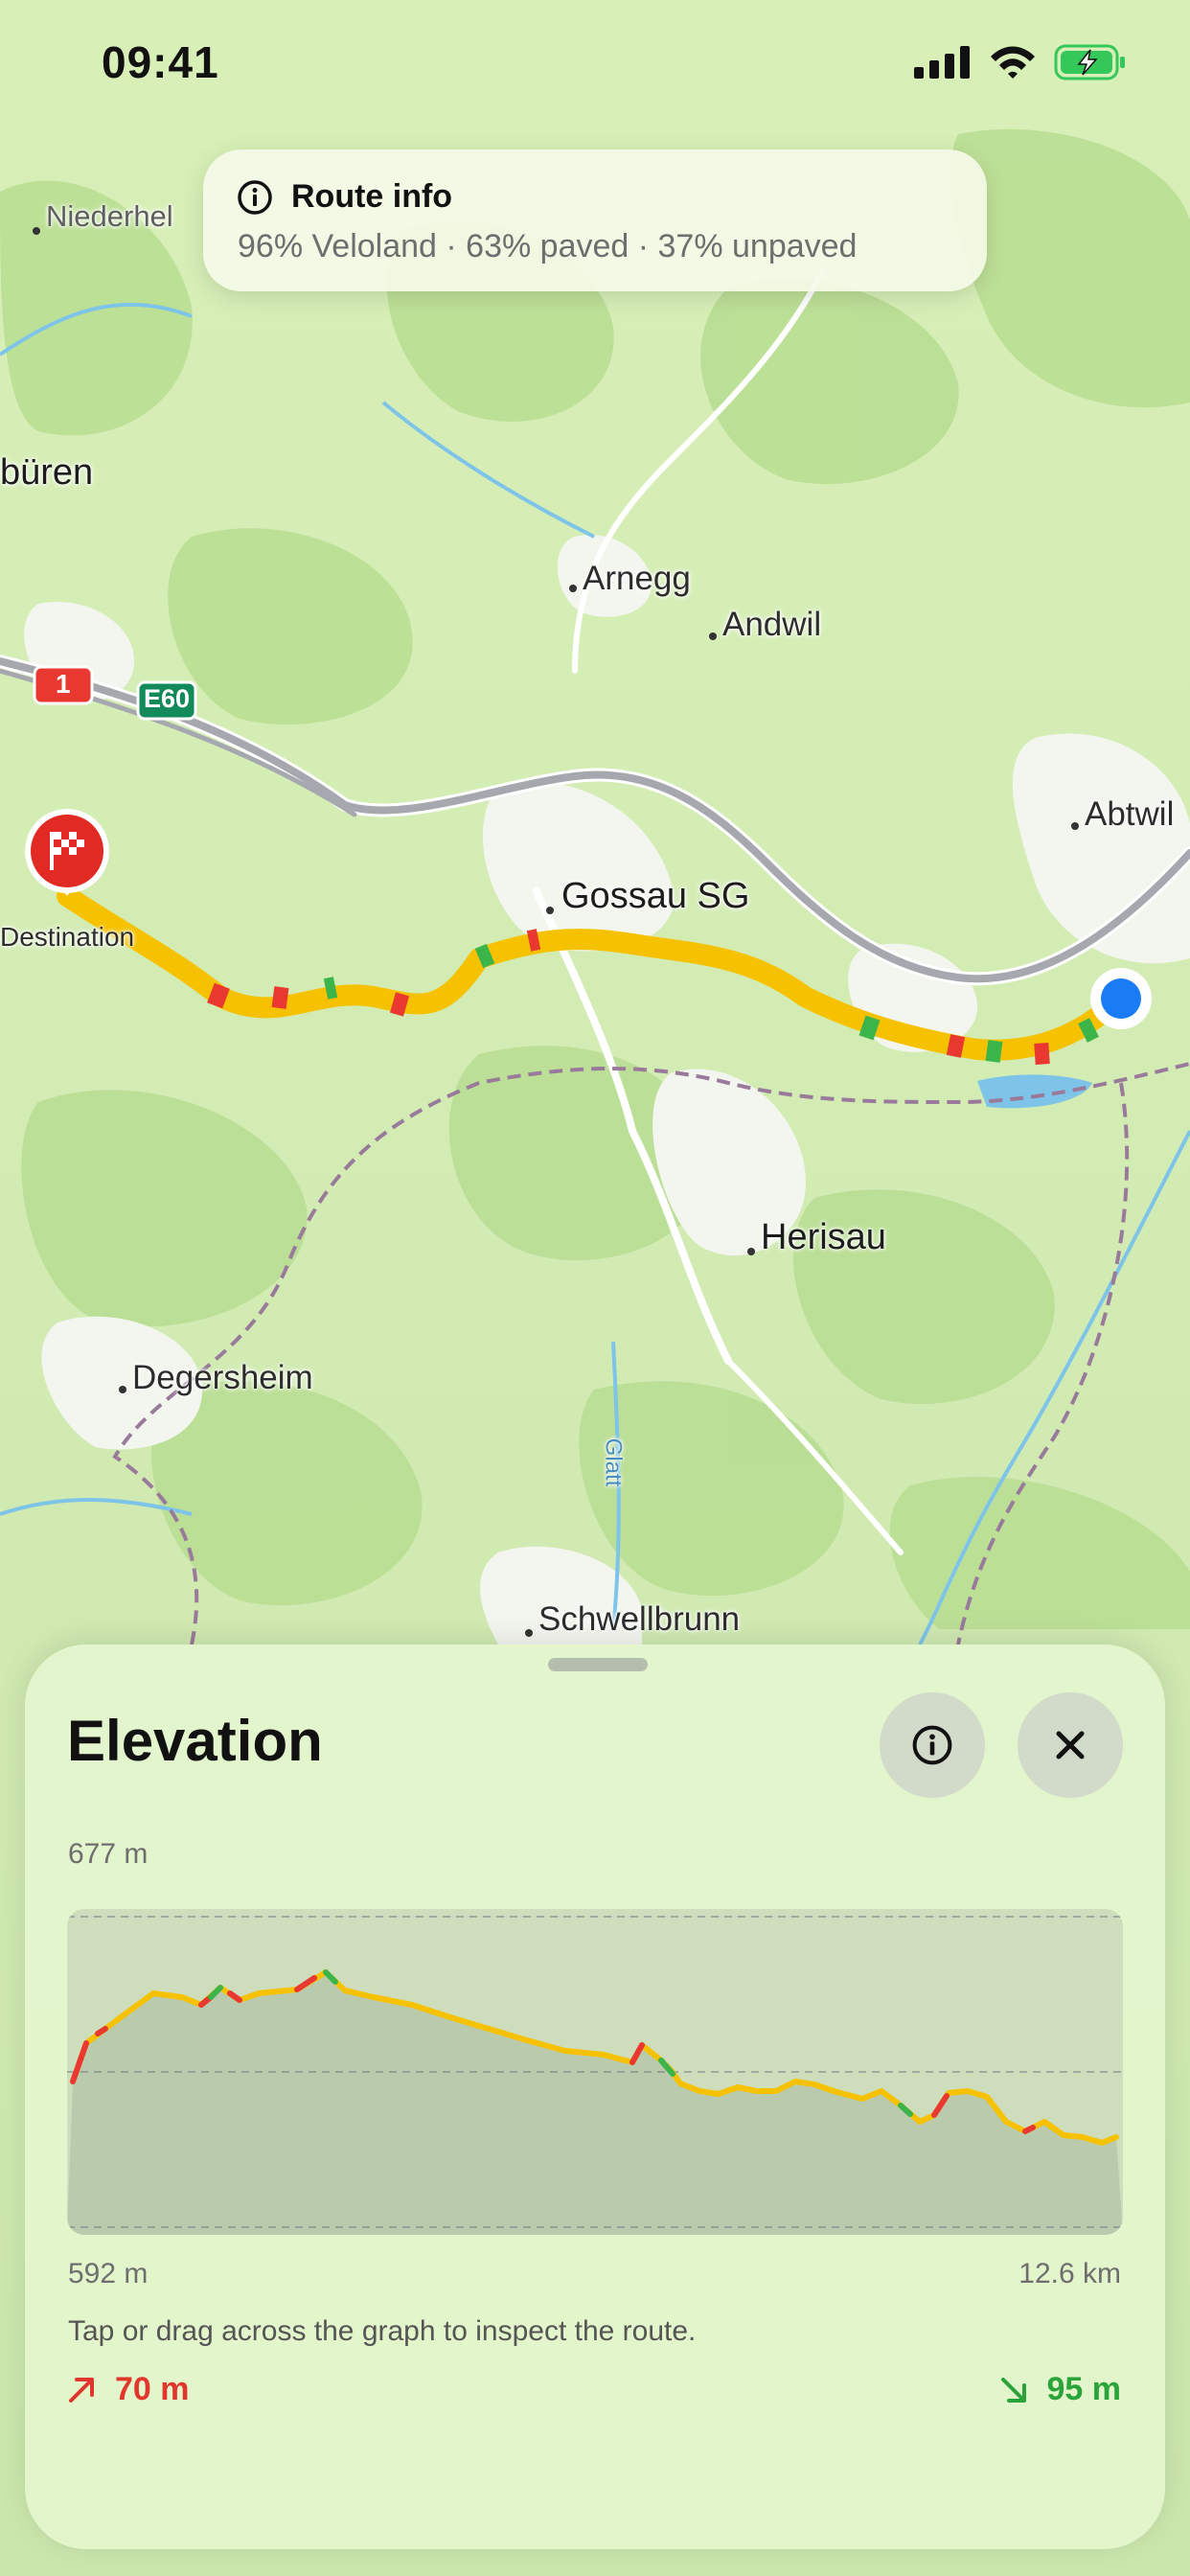 This screenshot has width=1190, height=2576. I want to click on route-info-title: Route info, so click(372, 196).